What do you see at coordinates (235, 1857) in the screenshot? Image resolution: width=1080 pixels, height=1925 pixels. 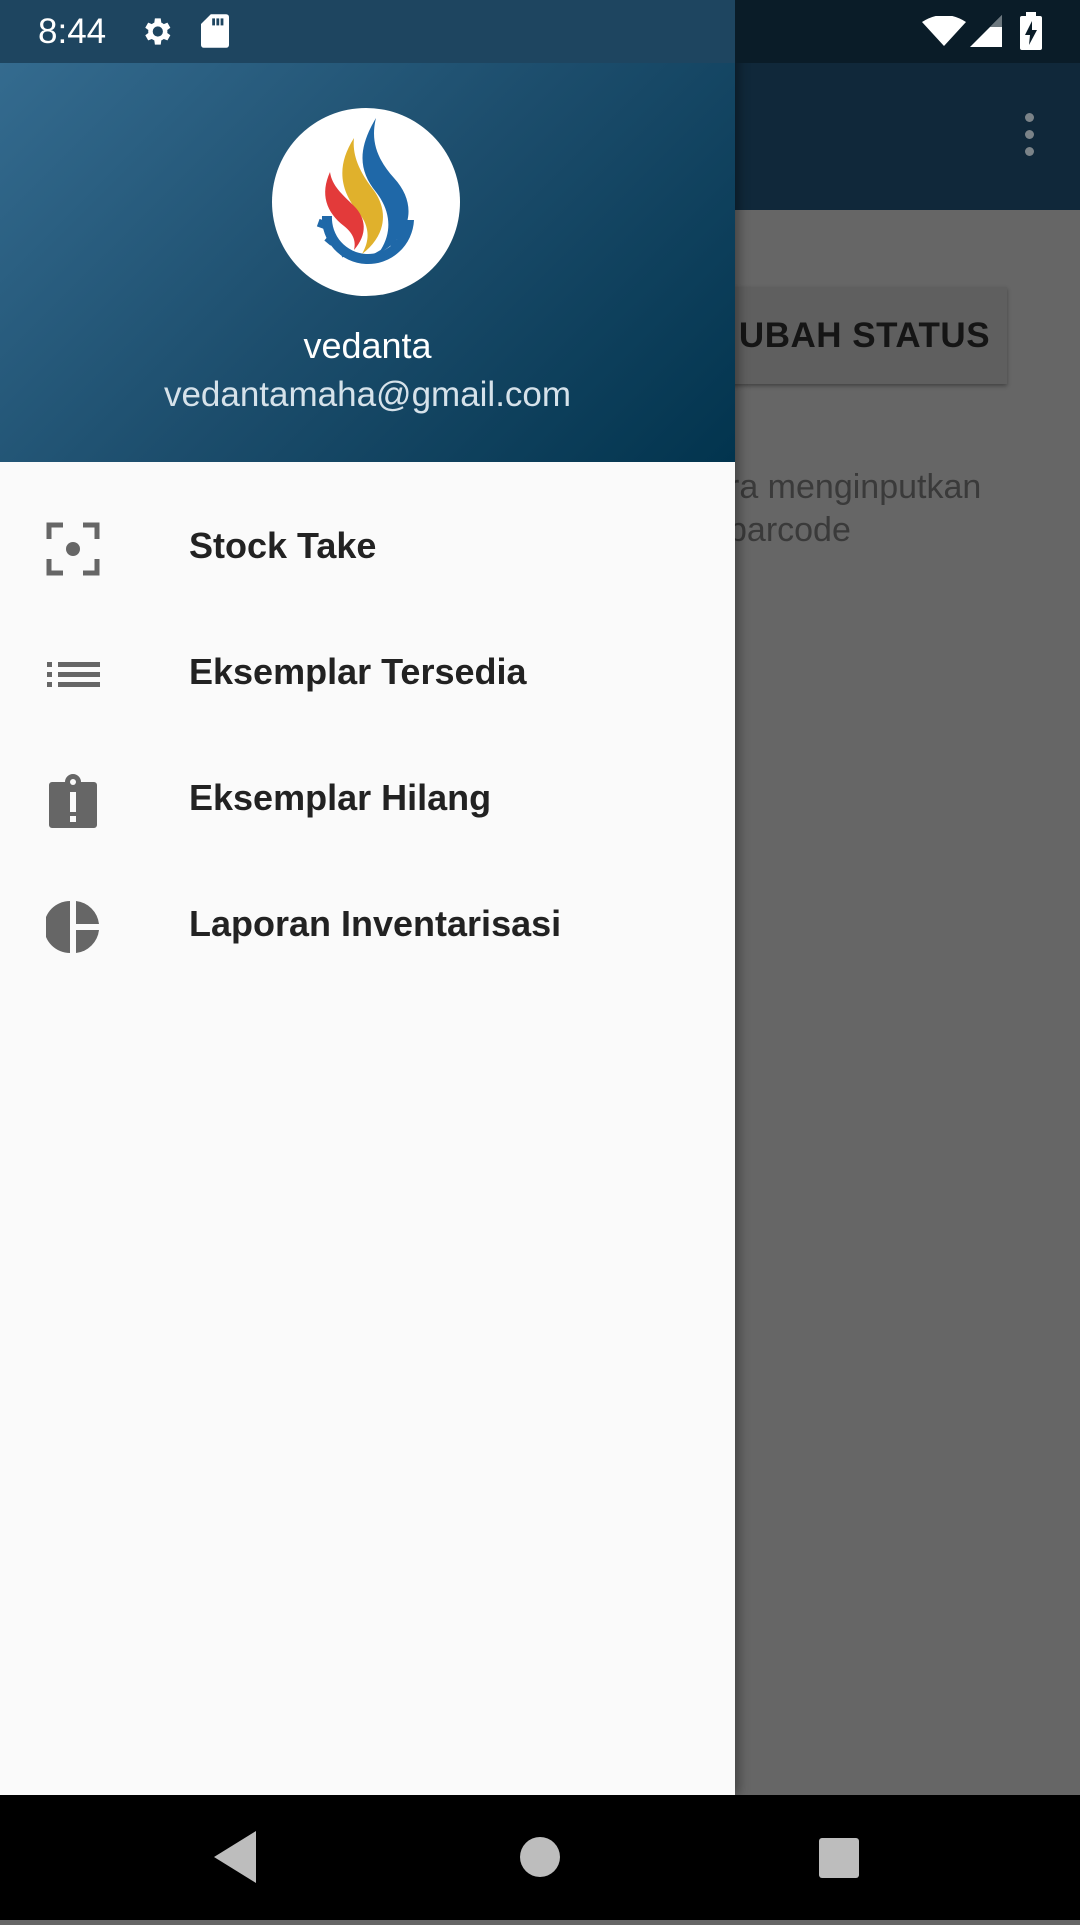 I see `back-icon` at bounding box center [235, 1857].